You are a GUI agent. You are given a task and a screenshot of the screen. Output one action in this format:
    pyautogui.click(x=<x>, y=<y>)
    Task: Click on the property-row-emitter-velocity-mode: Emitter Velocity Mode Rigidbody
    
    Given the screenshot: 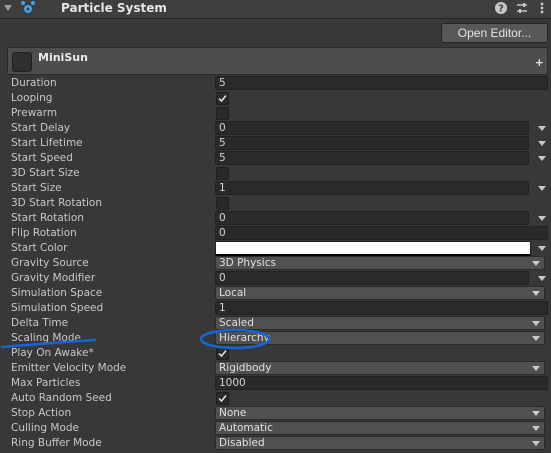 What is the action you would take?
    pyautogui.click(x=277, y=368)
    